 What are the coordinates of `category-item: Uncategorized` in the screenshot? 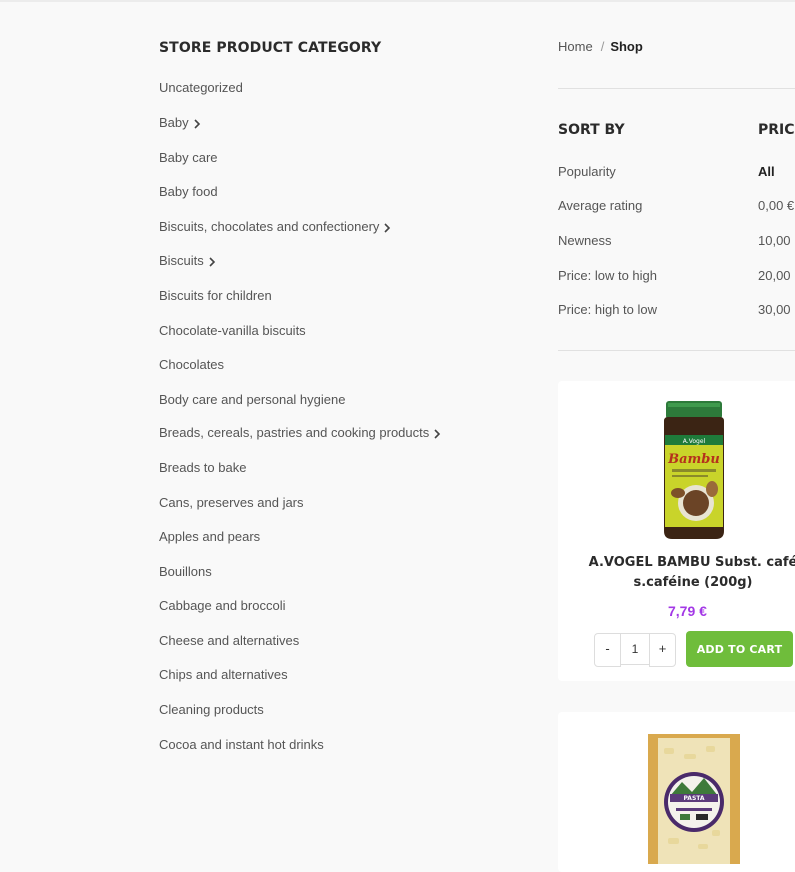 It's located at (201, 88).